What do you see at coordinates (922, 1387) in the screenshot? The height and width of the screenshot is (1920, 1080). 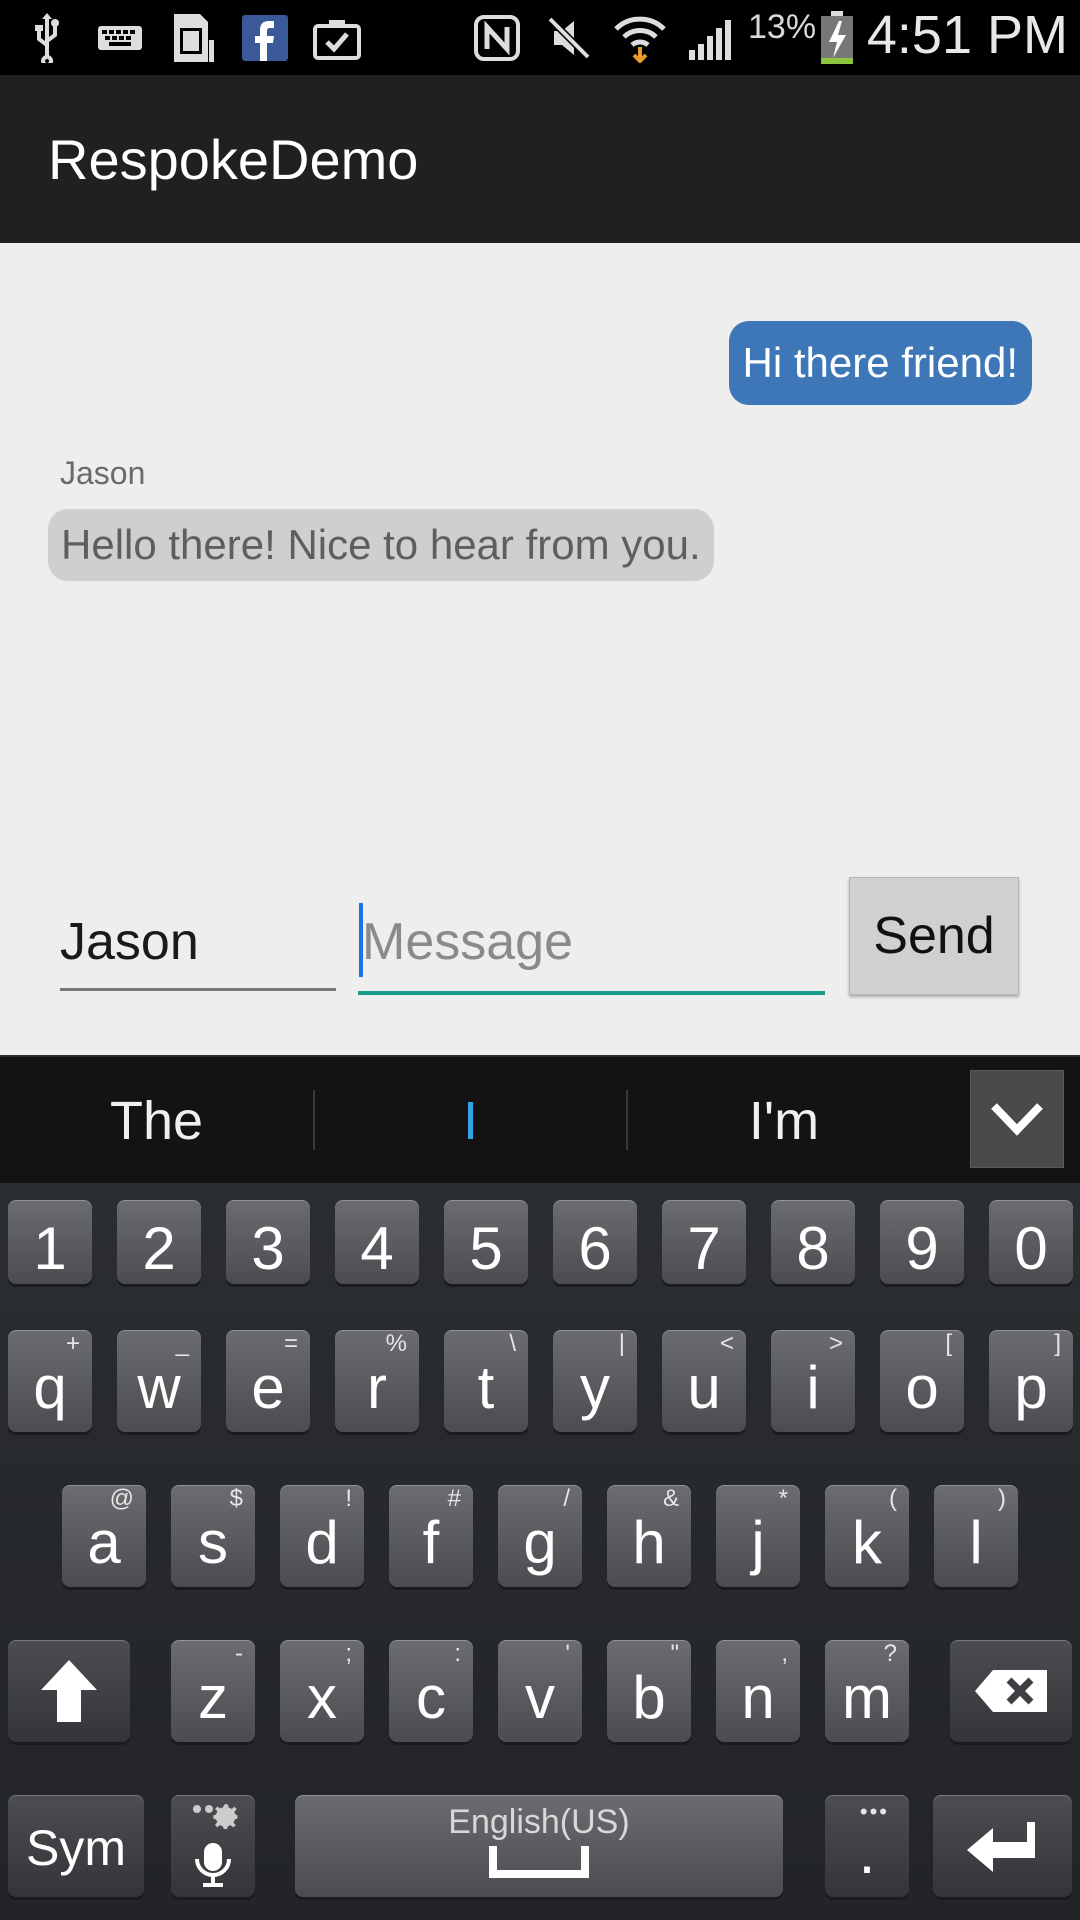 I see `key-label: o` at bounding box center [922, 1387].